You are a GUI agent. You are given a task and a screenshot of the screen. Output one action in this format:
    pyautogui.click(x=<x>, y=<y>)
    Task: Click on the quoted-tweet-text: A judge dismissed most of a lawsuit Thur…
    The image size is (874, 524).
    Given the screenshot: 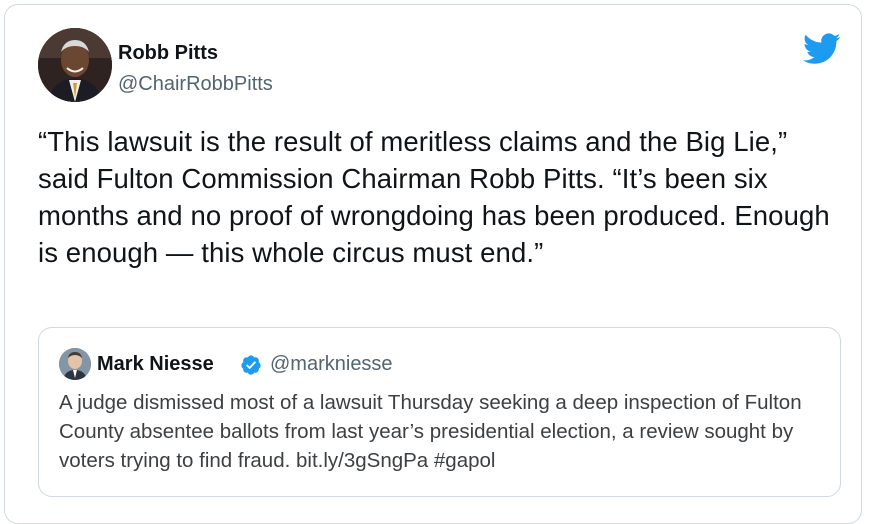 What is the action you would take?
    pyautogui.click(x=430, y=431)
    